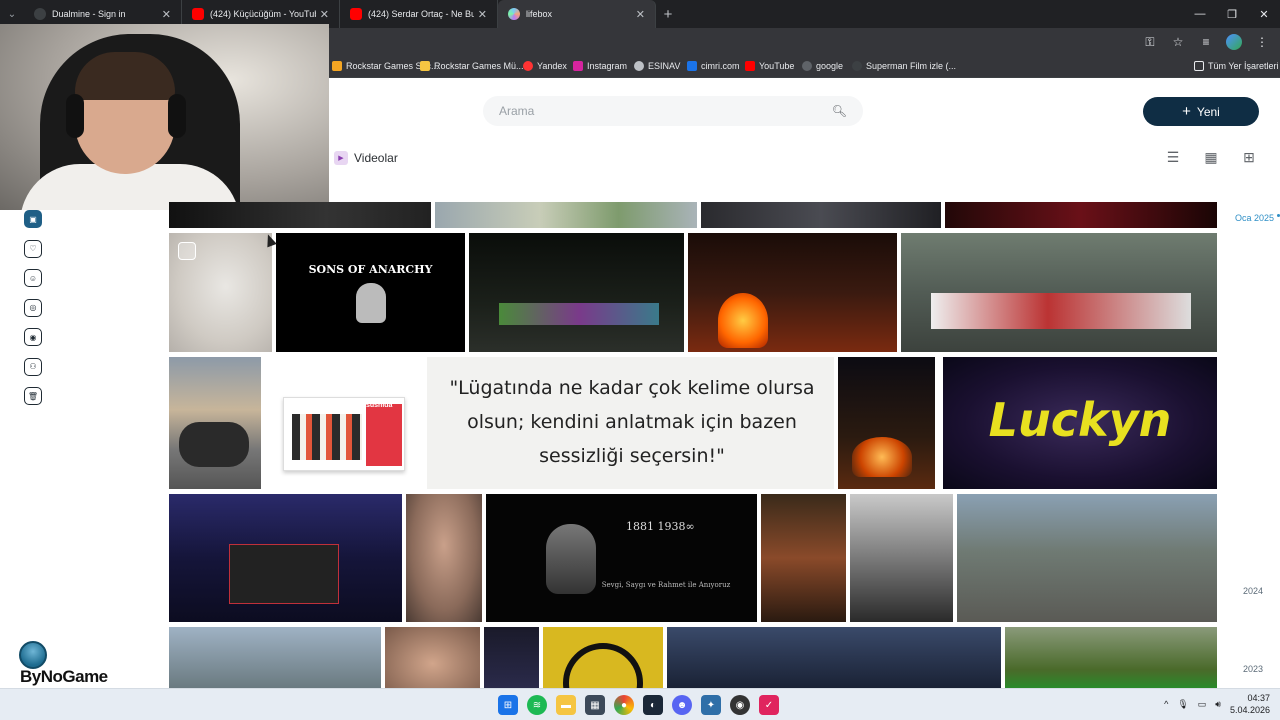 The height and width of the screenshot is (720, 1280). What do you see at coordinates (740, 705) in the screenshot?
I see `recorder-icon: ◉` at bounding box center [740, 705].